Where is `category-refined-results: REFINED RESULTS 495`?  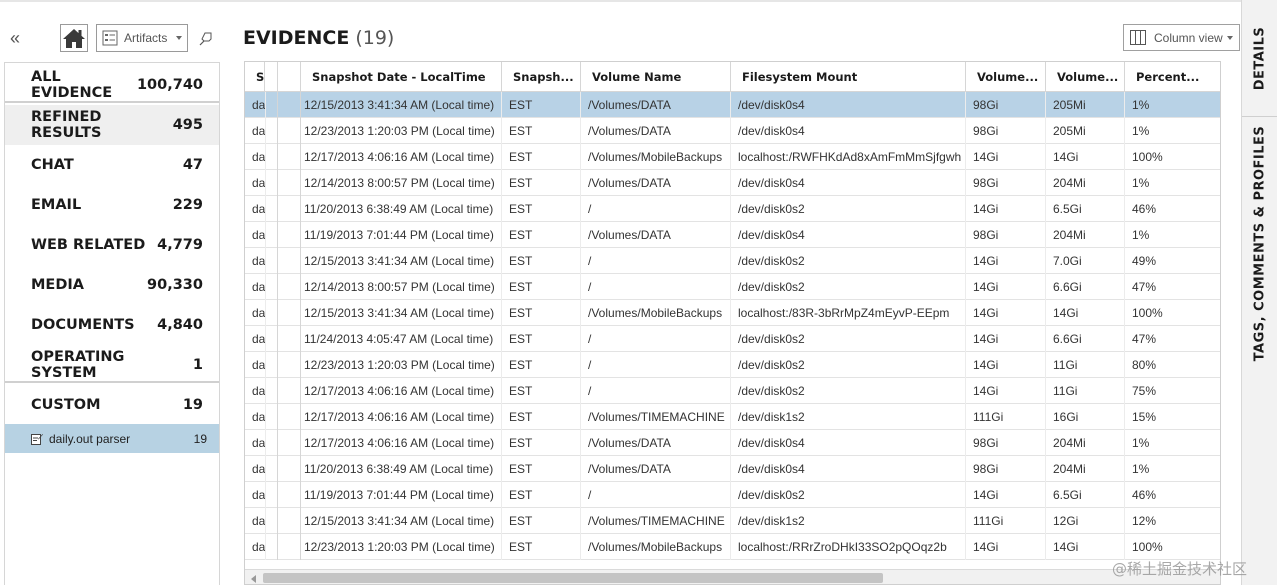
category-refined-results: REFINED RESULTS 495 is located at coordinates (112, 125).